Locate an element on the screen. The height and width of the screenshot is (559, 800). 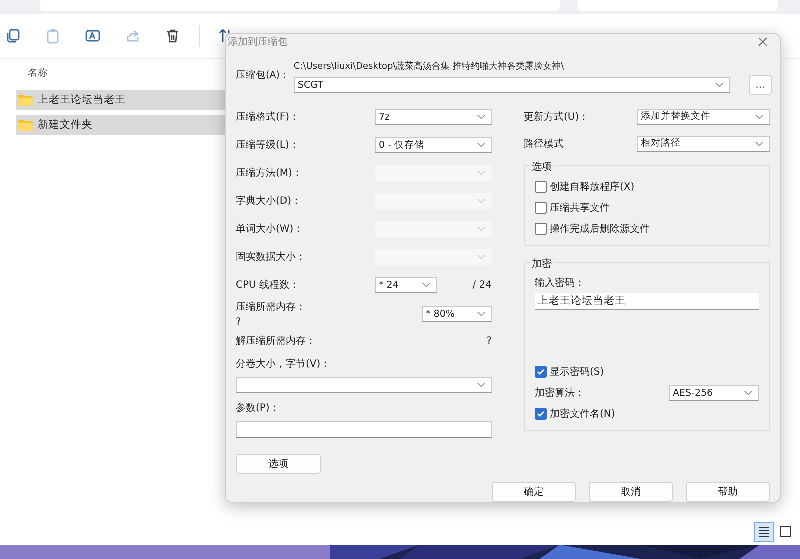
field-label: 压缩方法(M)： is located at coordinates (269, 173).